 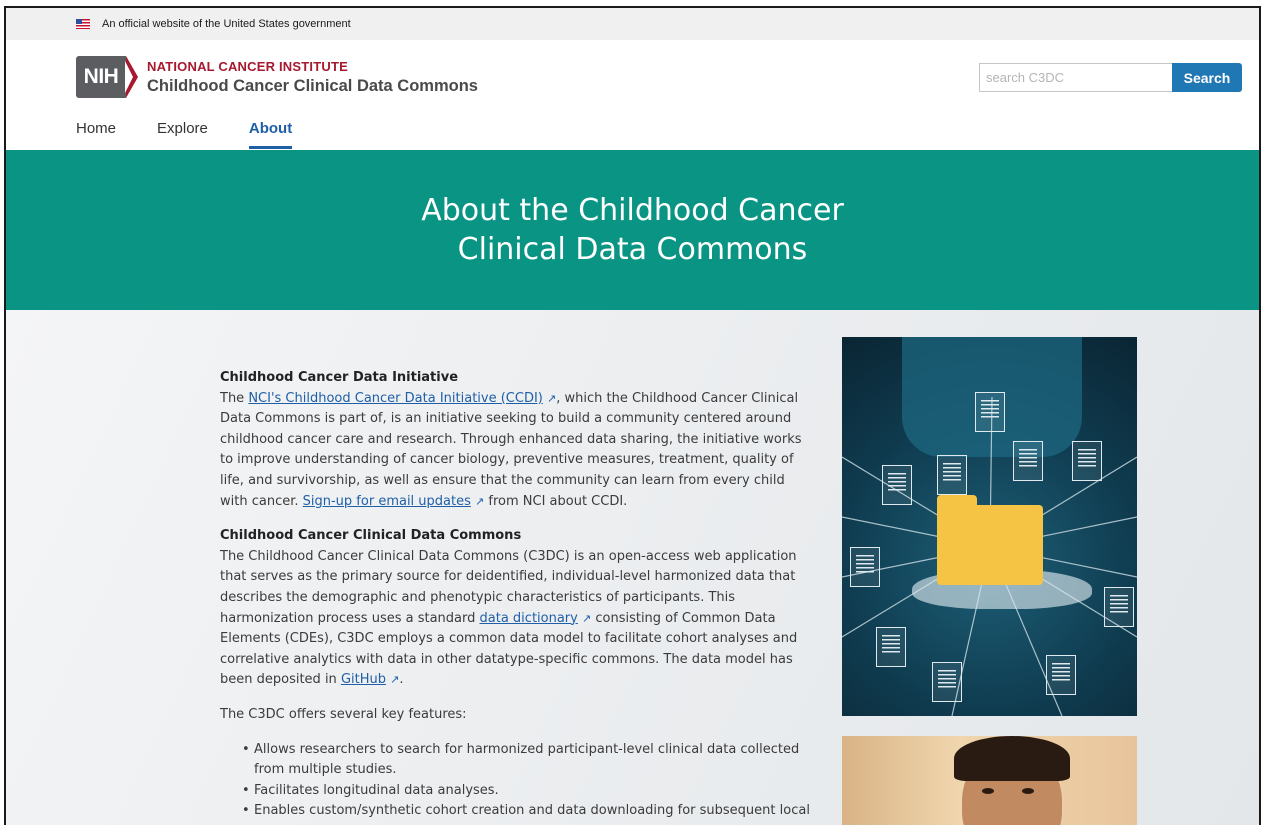 I want to click on main-nav: Home Explore About, so click(x=184, y=134).